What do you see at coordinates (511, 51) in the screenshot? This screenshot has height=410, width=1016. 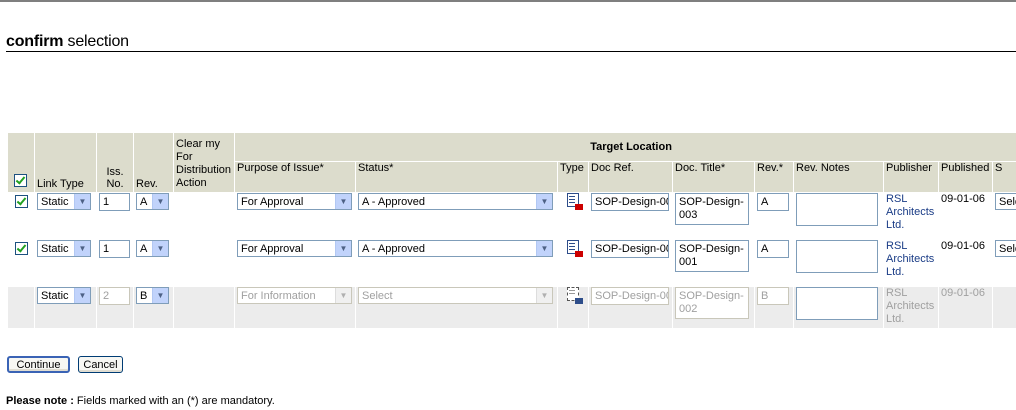 I see `title-divider` at bounding box center [511, 51].